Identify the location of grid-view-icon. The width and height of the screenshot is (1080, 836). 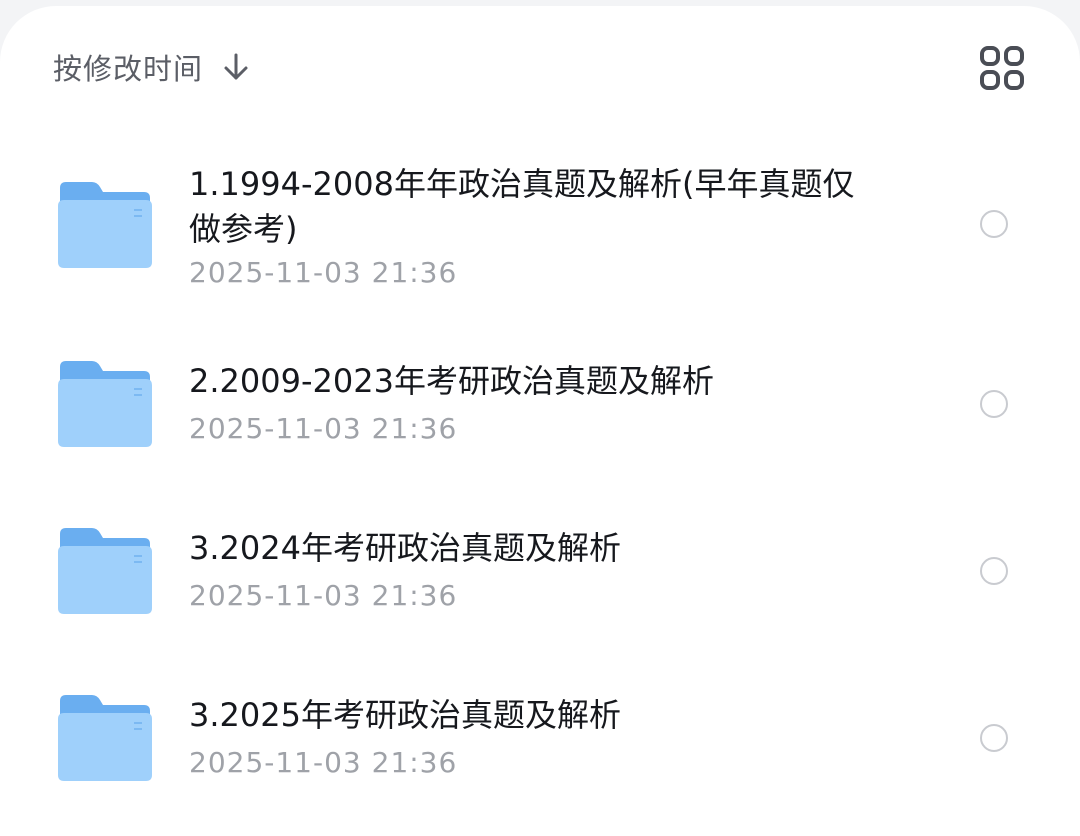
(1002, 69).